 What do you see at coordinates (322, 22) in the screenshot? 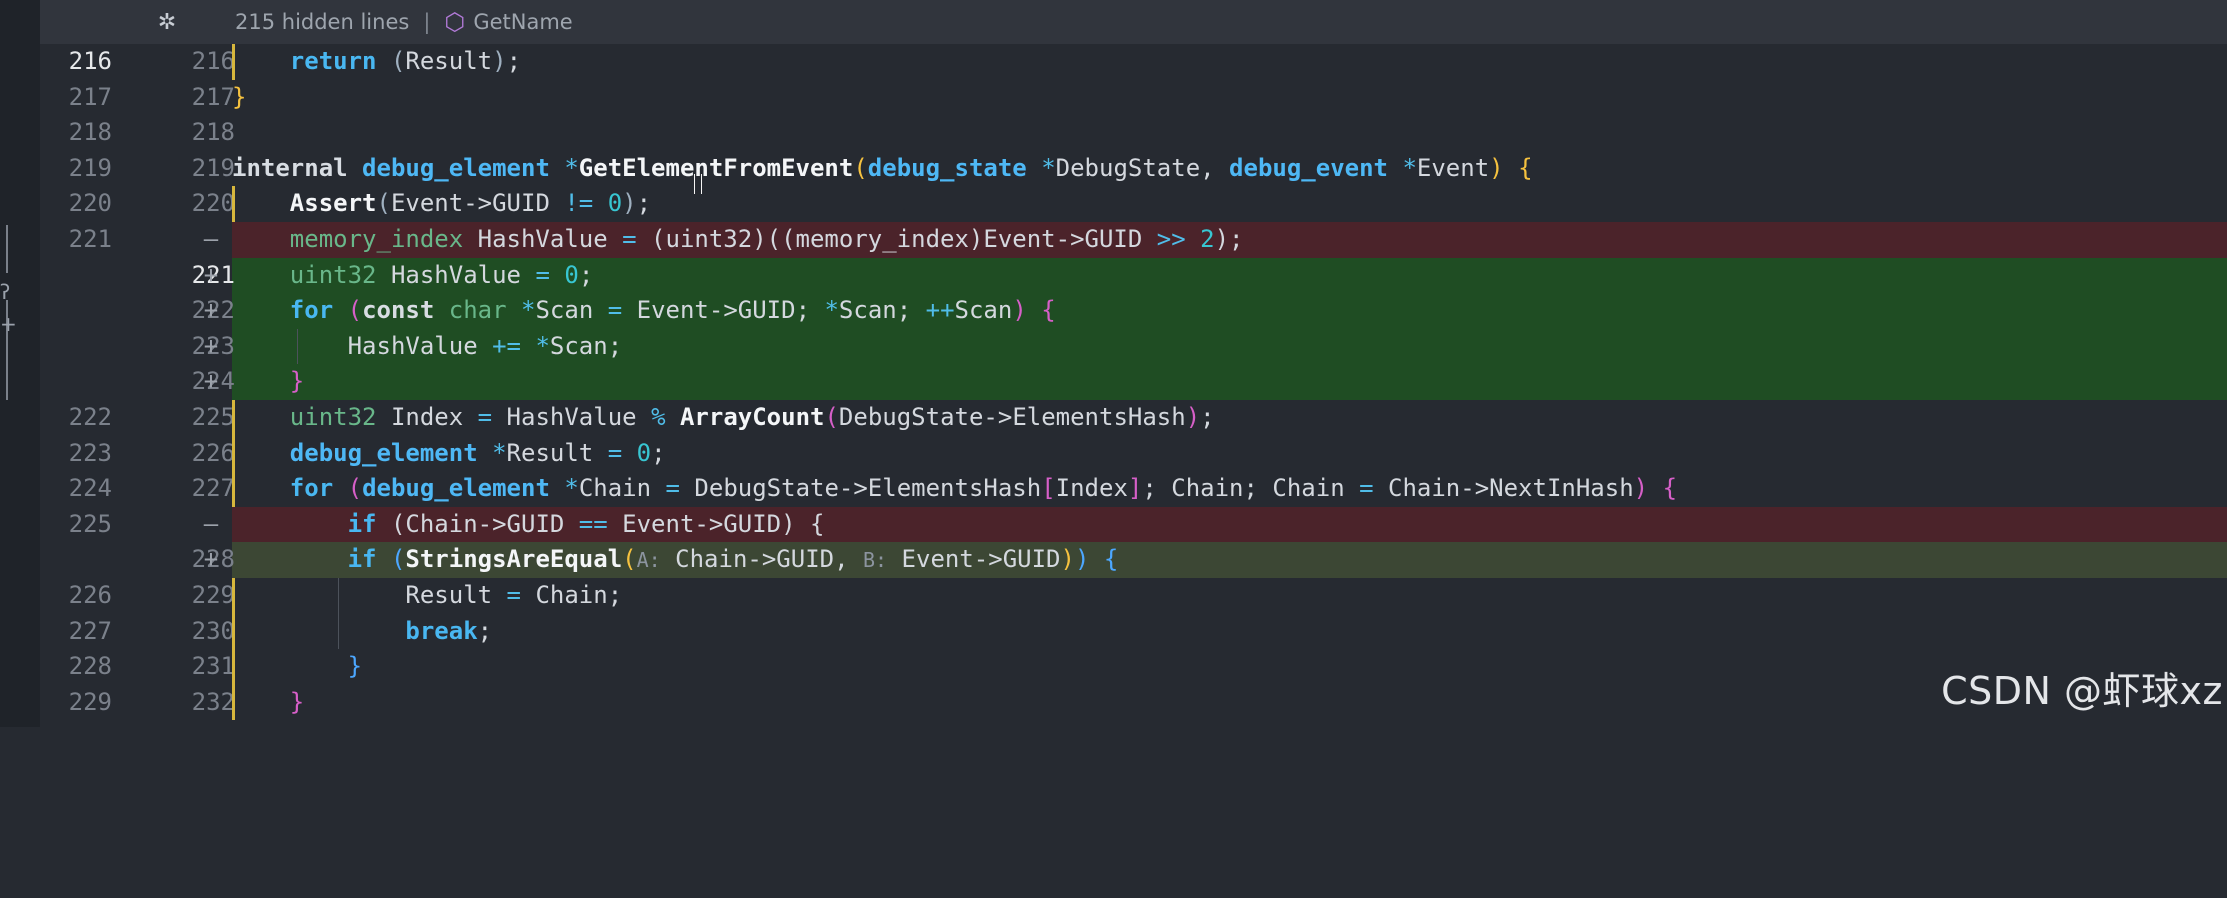
I see `hidden-lines-label: 215 hidden lines` at bounding box center [322, 22].